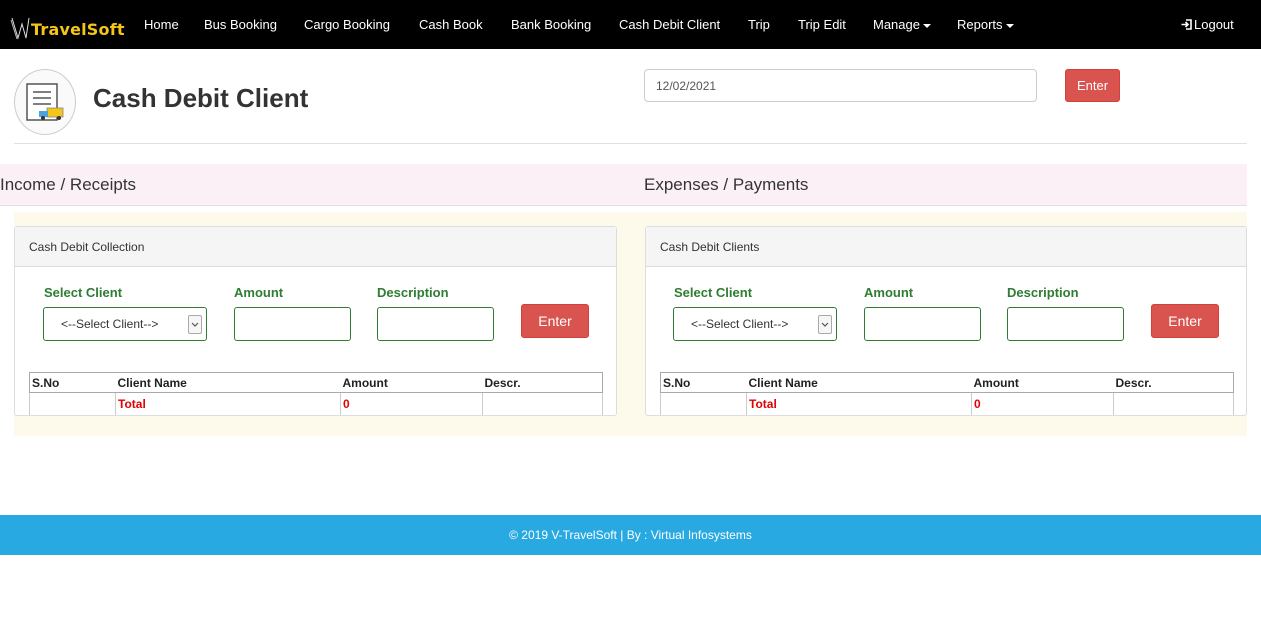  Describe the element at coordinates (110, 324) in the screenshot. I see `income-client-select-value: <--Select Client-->` at that location.